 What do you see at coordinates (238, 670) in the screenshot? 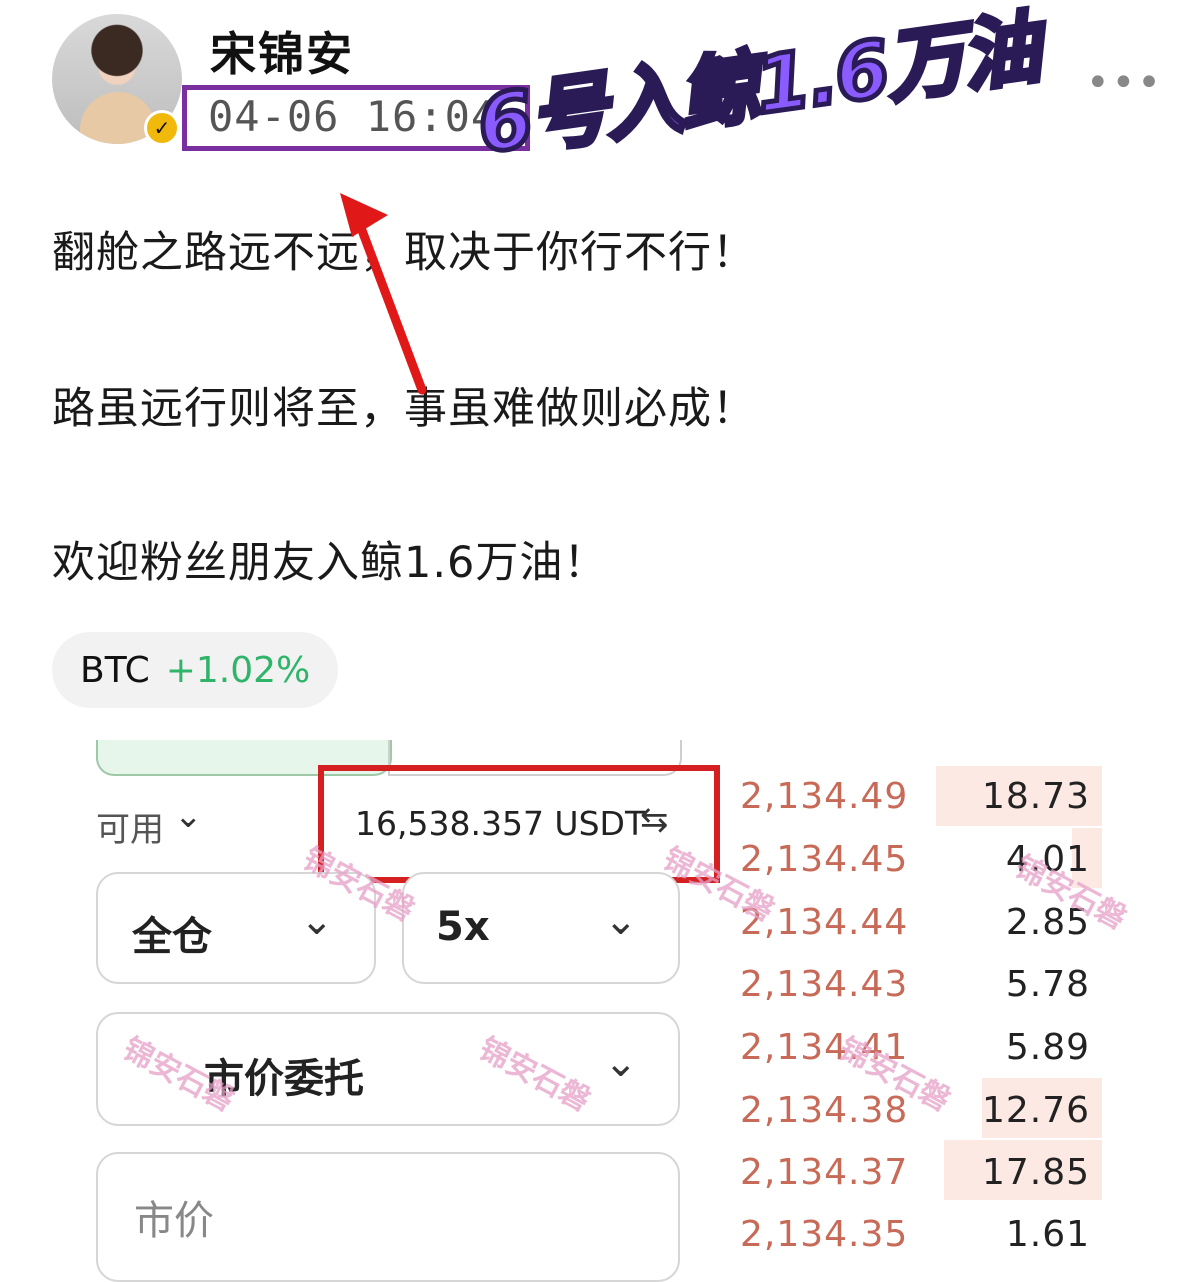
I see `coin-change: +1.02%` at bounding box center [238, 670].